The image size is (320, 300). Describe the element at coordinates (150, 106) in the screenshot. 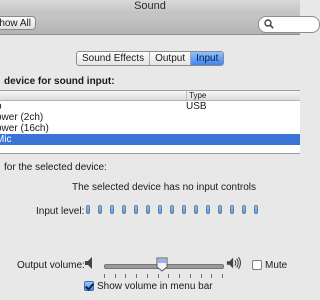

I see `table-row: b USB` at that location.